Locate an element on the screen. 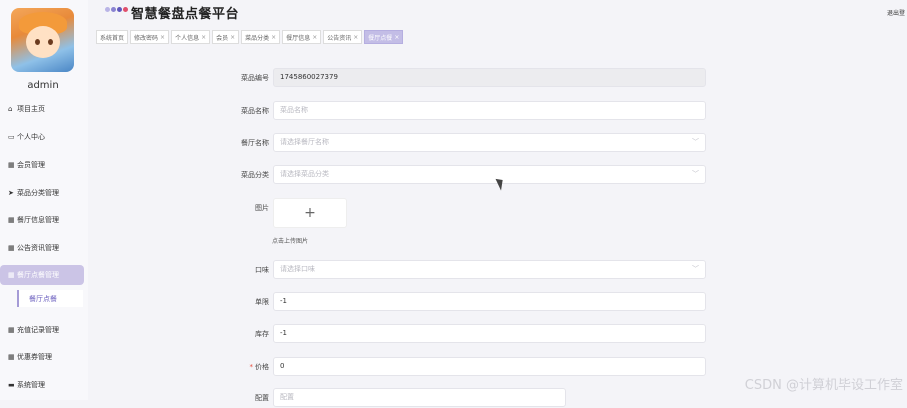 This screenshot has width=907, height=408. sidebar-item-label: 公告资讯管理 is located at coordinates (38, 248).